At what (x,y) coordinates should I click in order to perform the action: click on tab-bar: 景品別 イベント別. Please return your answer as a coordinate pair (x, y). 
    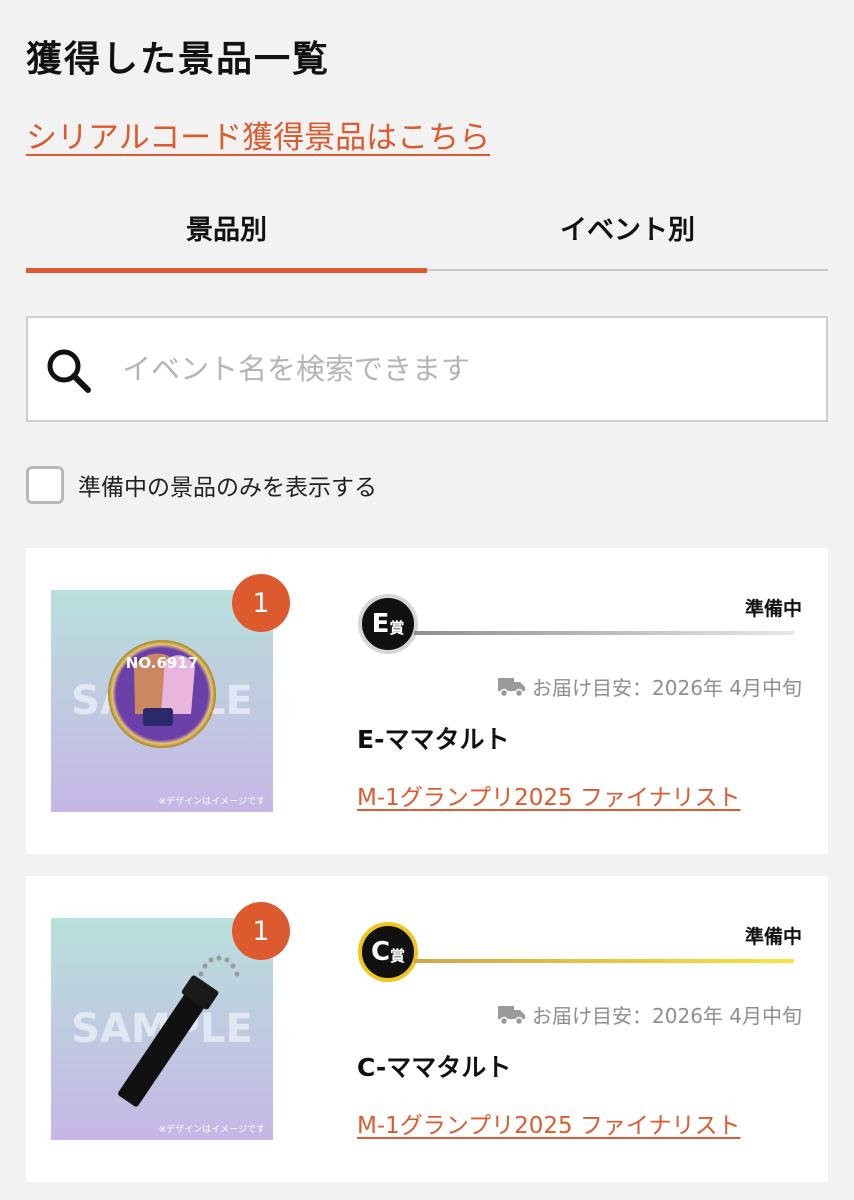
    Looking at the image, I should click on (427, 229).